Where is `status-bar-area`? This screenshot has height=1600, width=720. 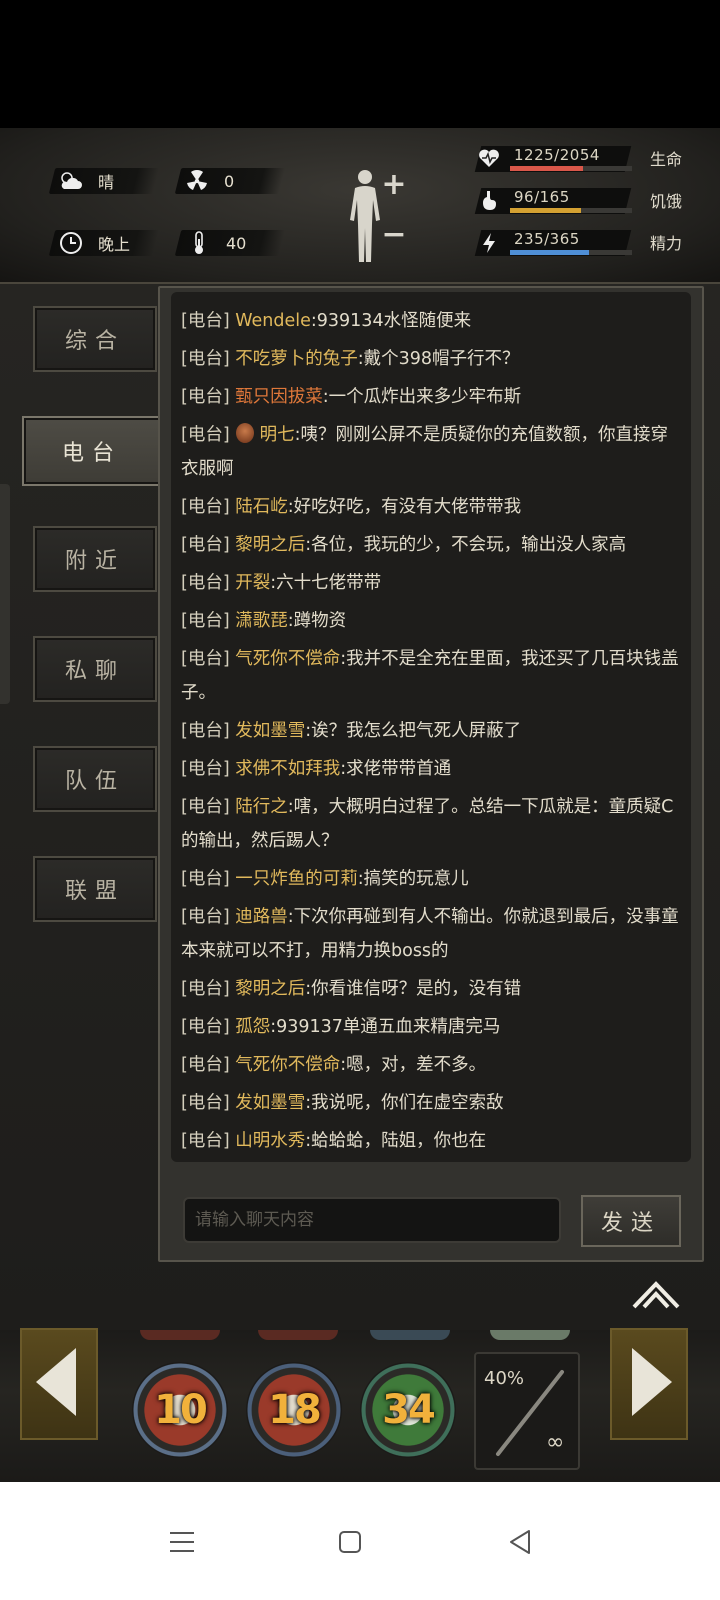
status-bar-area is located at coordinates (360, 64).